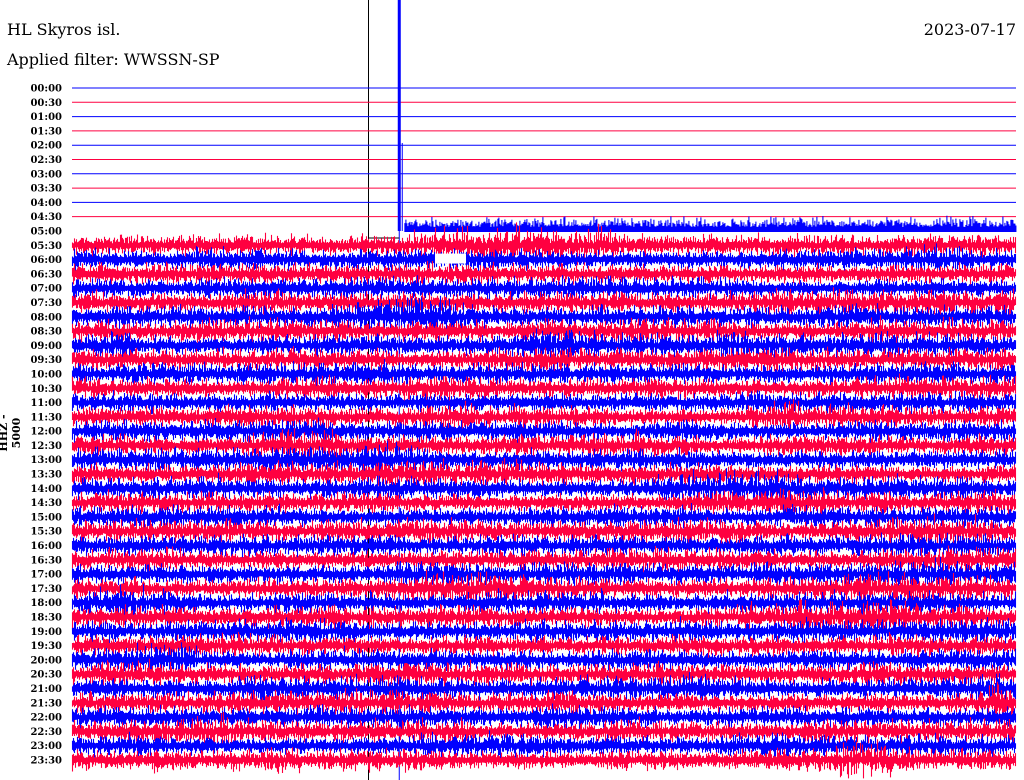 Image resolution: width=1024 pixels, height=780 pixels. Describe the element at coordinates (450, 258) in the screenshot. I see `data-gap` at that location.